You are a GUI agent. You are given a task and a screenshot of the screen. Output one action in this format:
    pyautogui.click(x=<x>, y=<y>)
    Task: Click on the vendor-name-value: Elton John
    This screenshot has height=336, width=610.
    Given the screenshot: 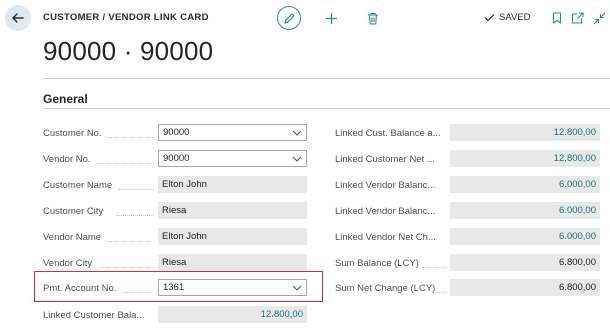 What is the action you would take?
    pyautogui.click(x=184, y=236)
    